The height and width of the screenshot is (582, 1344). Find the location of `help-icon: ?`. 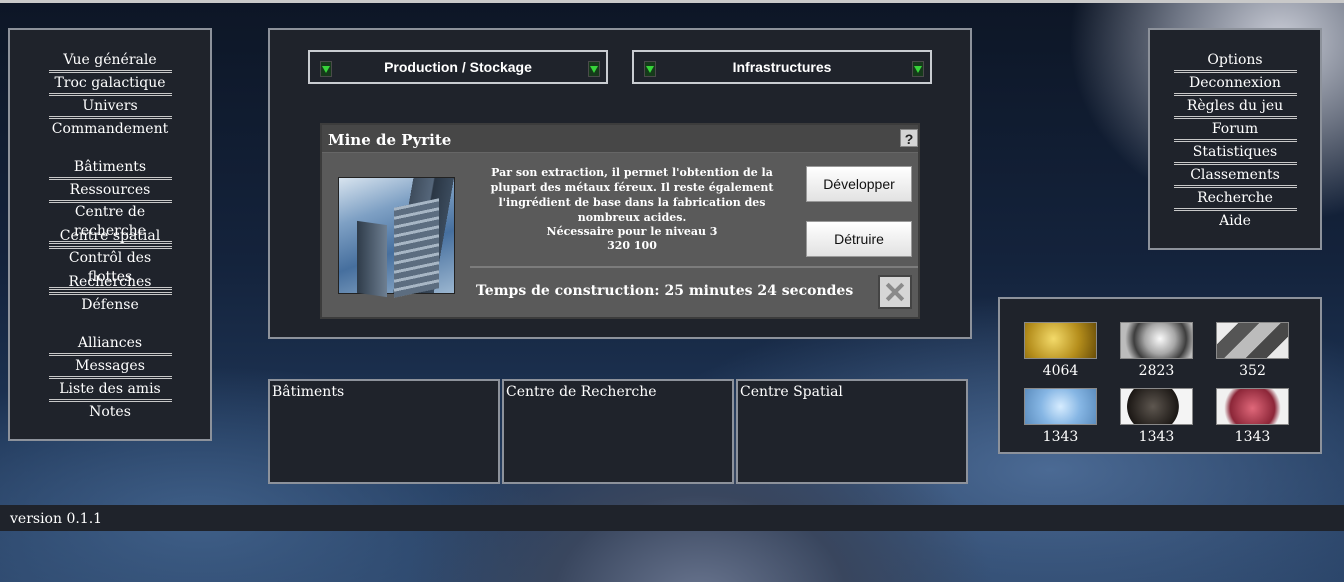

help-icon: ? is located at coordinates (909, 138).